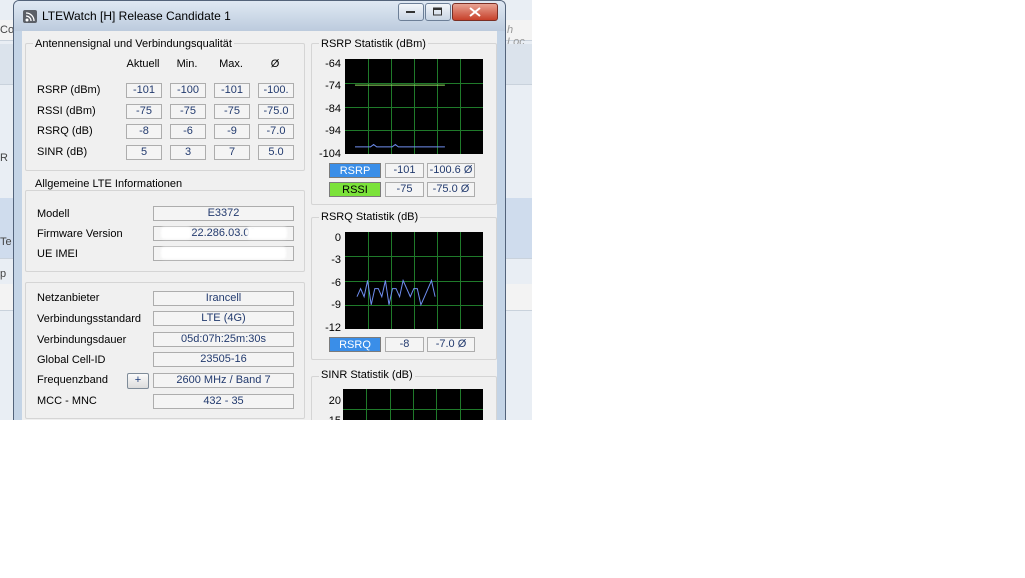 This screenshot has width=1025, height=578. Describe the element at coordinates (6, 242) in the screenshot. I see `background-text-fragment: Te` at that location.